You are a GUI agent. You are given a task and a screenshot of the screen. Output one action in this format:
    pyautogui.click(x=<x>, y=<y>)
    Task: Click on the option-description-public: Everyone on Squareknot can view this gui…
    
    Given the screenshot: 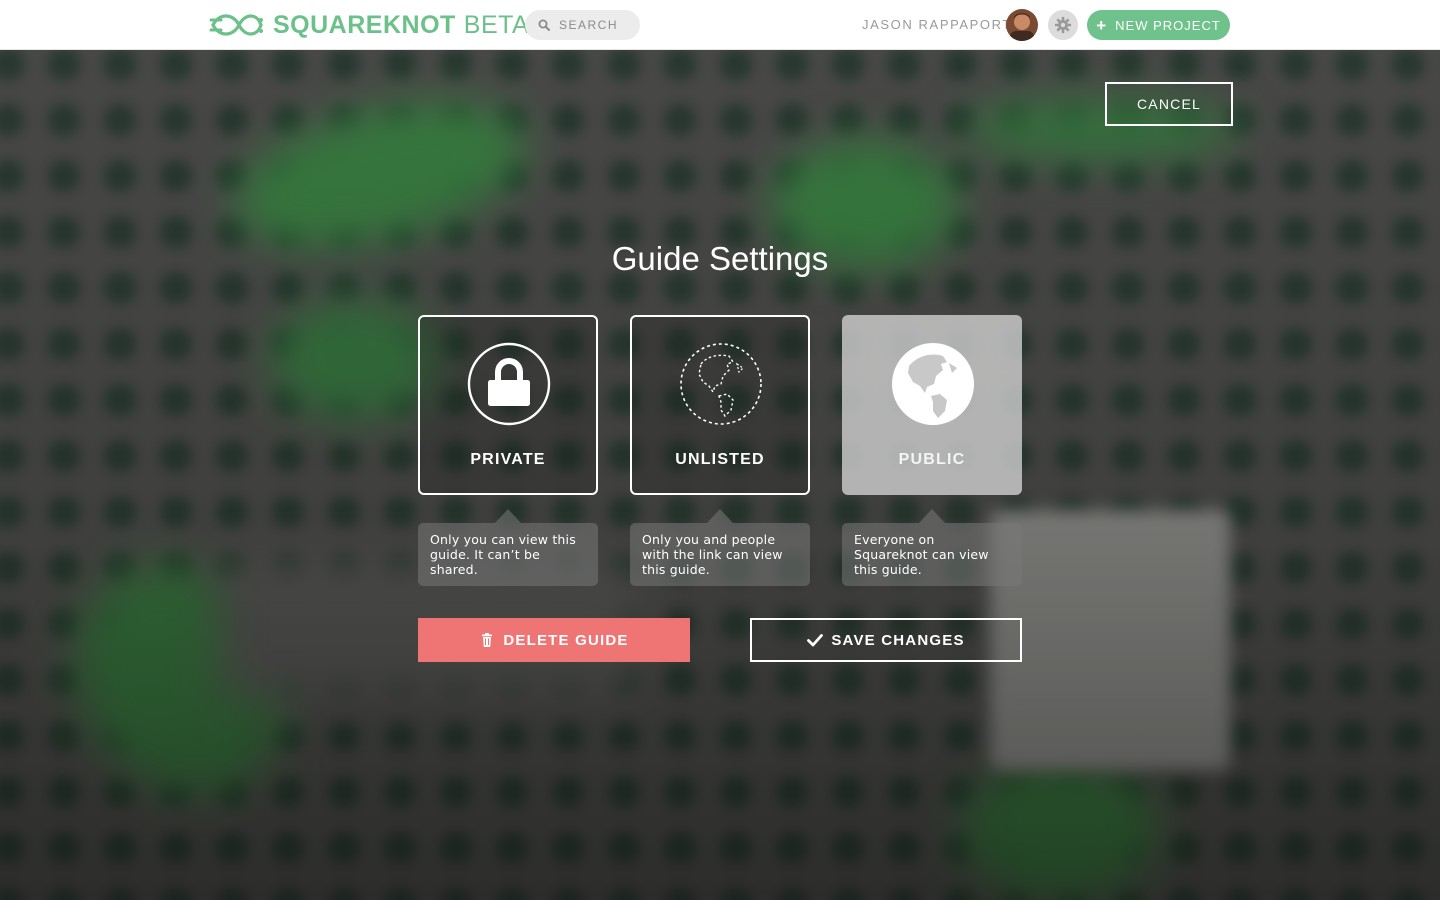 What is the action you would take?
    pyautogui.click(x=932, y=547)
    